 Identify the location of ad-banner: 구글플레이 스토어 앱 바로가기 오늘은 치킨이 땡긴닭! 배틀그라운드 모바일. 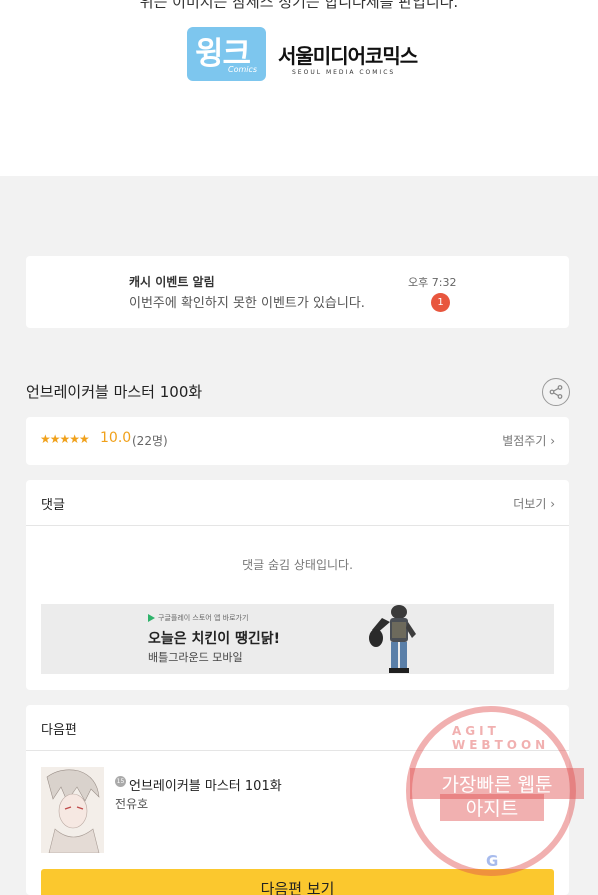
(297, 639).